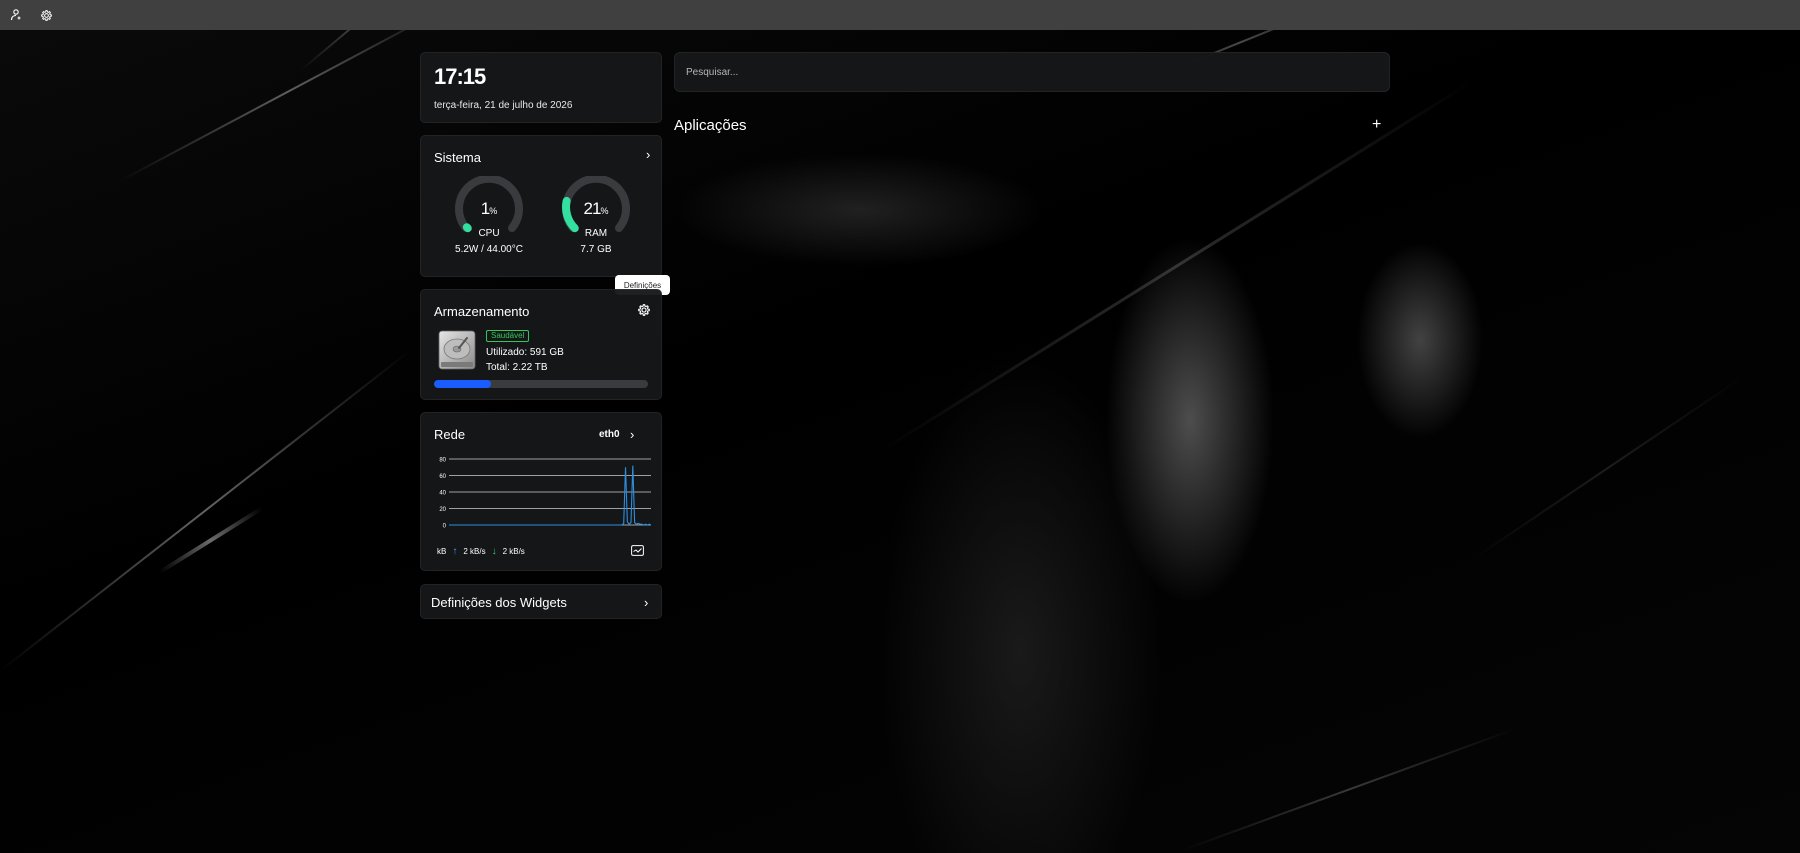  What do you see at coordinates (525, 352) in the screenshot?
I see `storage-used: Utilizado: 591 GB` at bounding box center [525, 352].